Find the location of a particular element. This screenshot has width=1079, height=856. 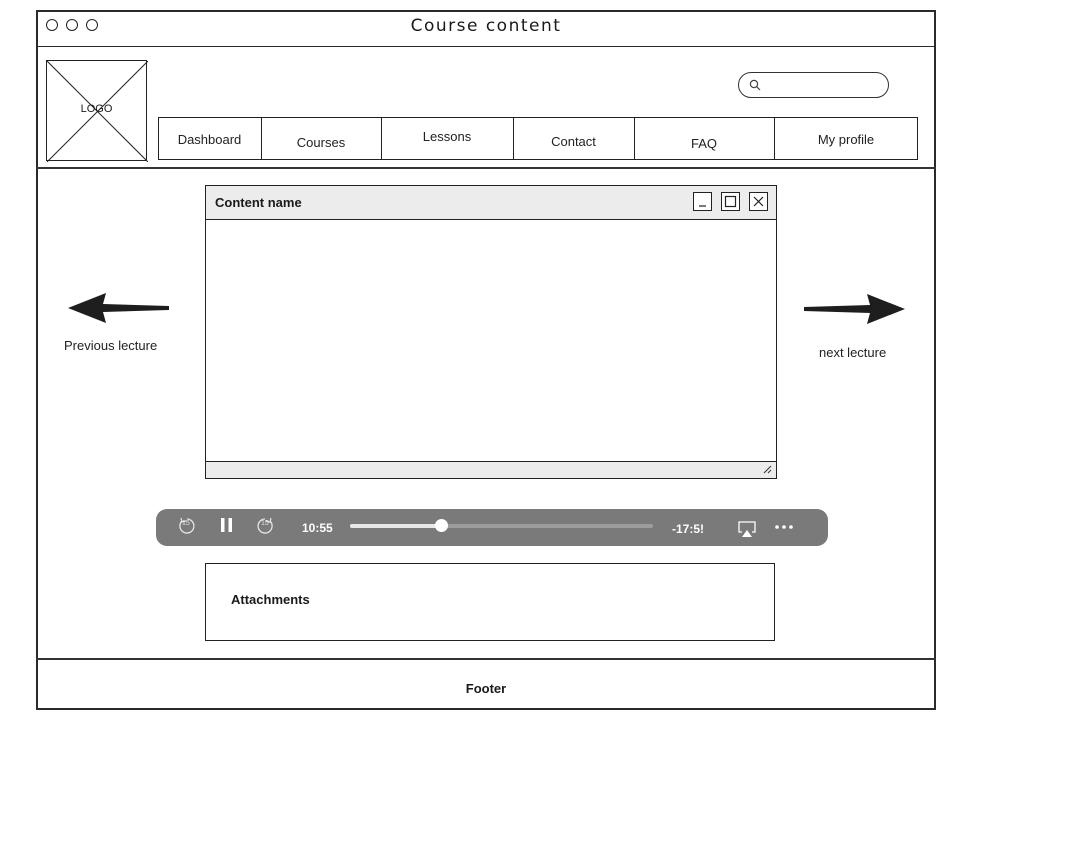

previous-lecture-label: Previous lecture is located at coordinates (110, 345).